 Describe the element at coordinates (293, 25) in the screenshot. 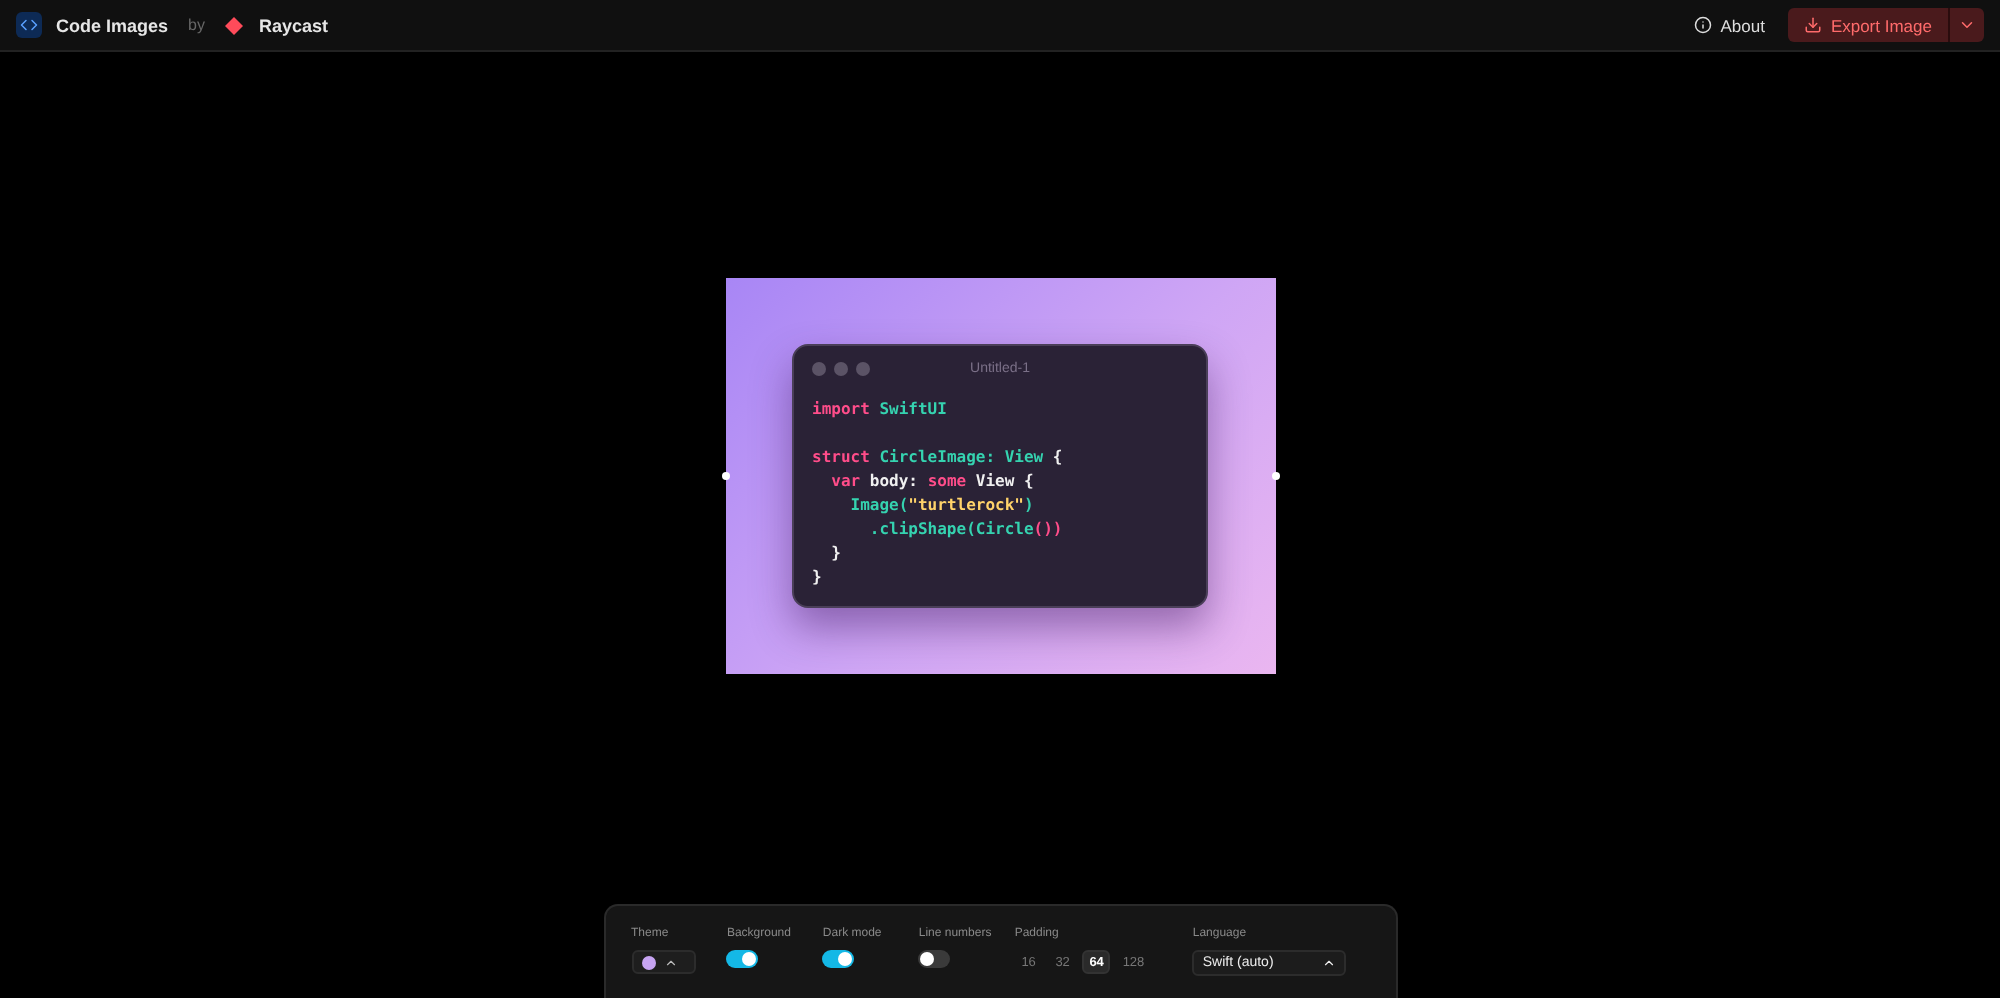

I see `brand-name: Raycast` at that location.